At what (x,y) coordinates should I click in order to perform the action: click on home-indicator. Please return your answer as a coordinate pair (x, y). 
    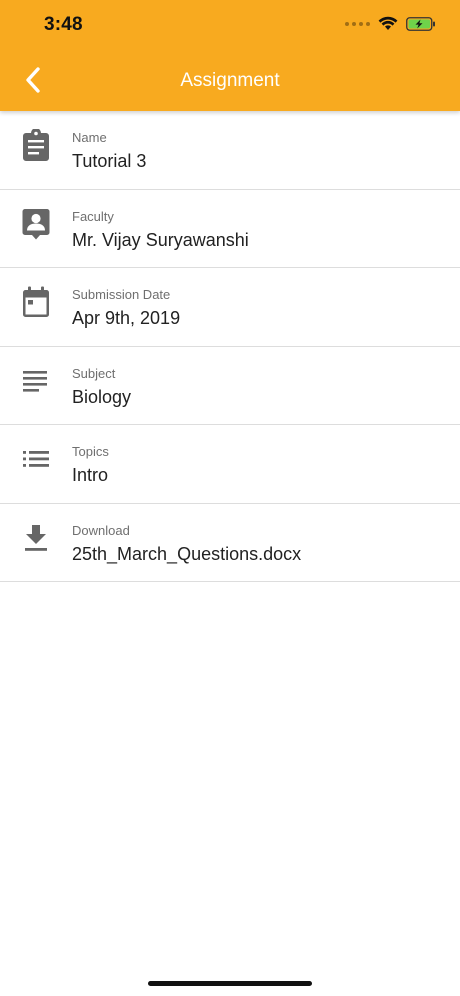
    Looking at the image, I should click on (230, 983).